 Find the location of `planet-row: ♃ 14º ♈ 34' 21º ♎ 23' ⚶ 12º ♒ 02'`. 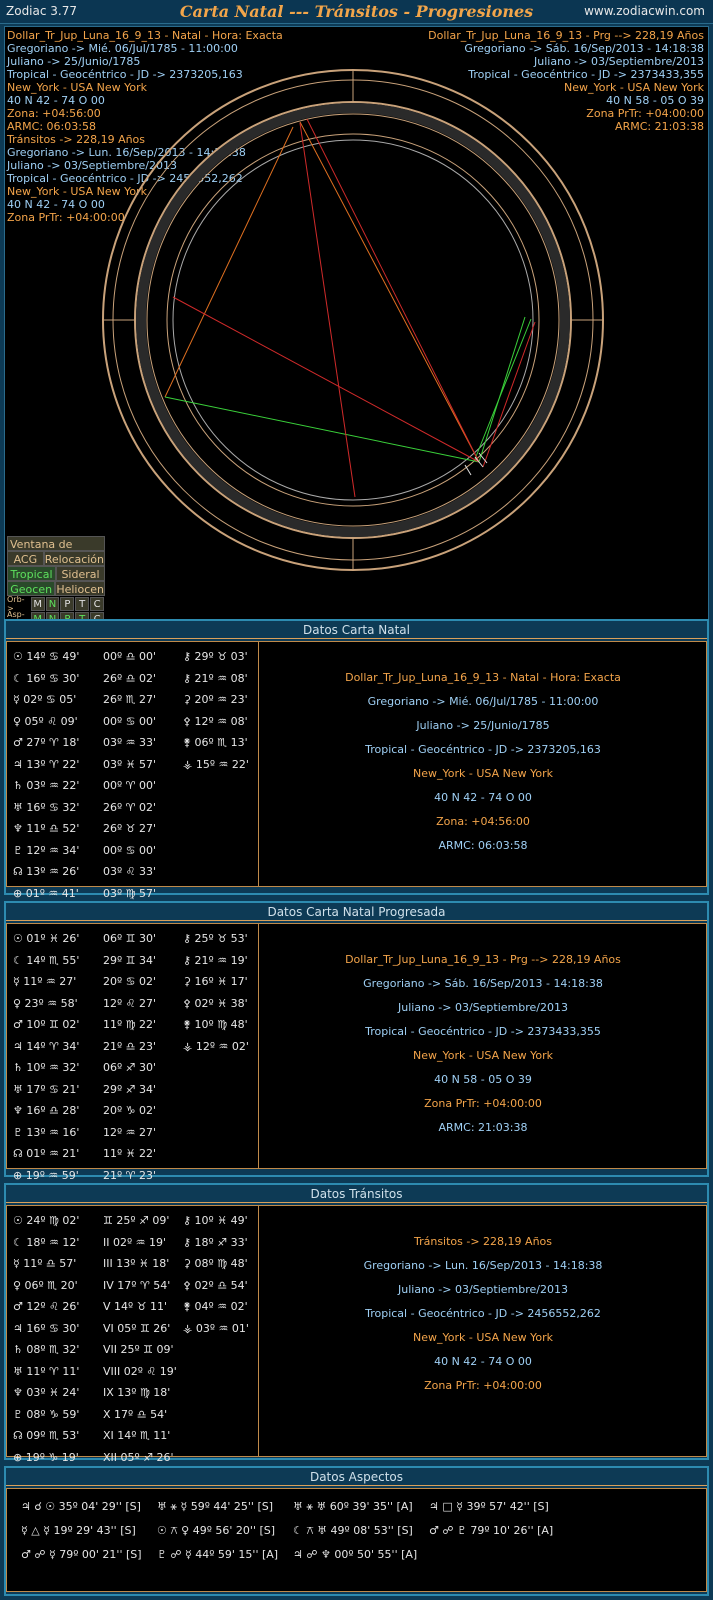

planet-row: ♃ 14º ♈ 34' 21º ♎ 23' ⚶ 12º ♒ 02' is located at coordinates (132, 1047).